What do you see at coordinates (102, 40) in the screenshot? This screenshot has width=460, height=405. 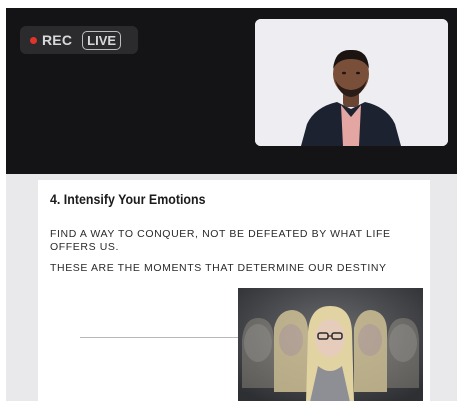 I see `live-badge: LIVE` at bounding box center [102, 40].